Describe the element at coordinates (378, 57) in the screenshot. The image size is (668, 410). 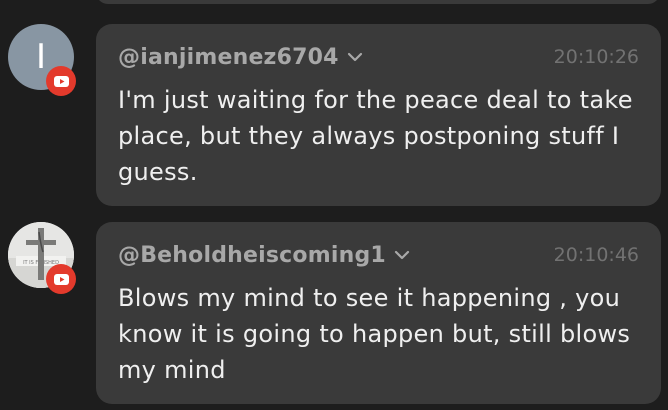
I see `comment-header: @ianjimenez6704 20:10:26` at that location.